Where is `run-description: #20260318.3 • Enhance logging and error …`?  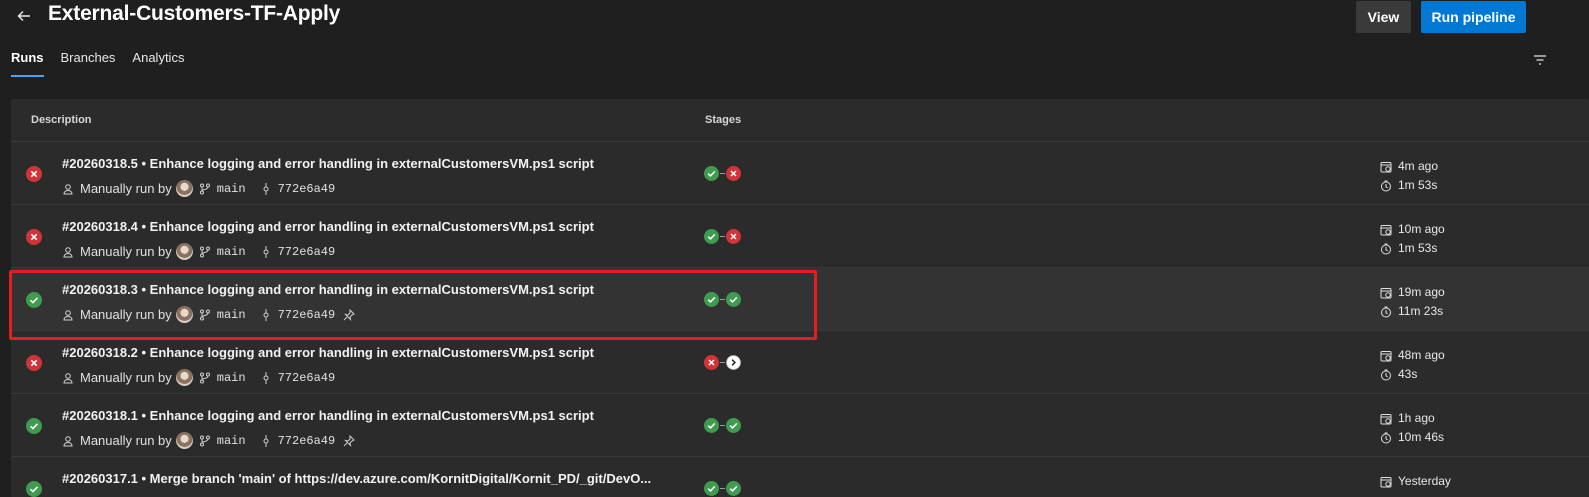 run-description: #20260318.3 • Enhance logging and error … is located at coordinates (328, 289).